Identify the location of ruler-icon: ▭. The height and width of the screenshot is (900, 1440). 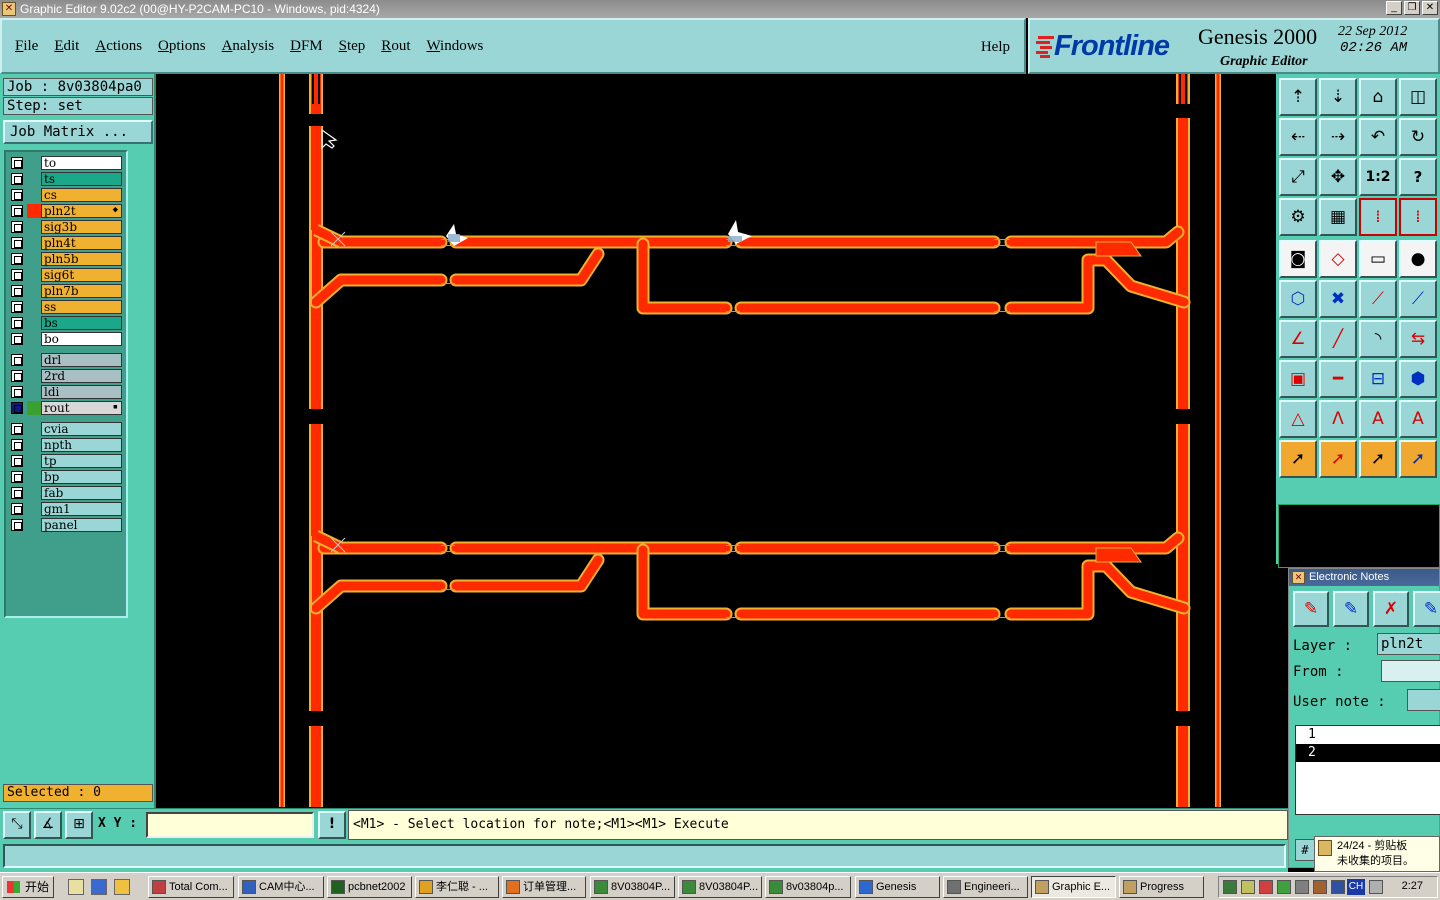
(1378, 259).